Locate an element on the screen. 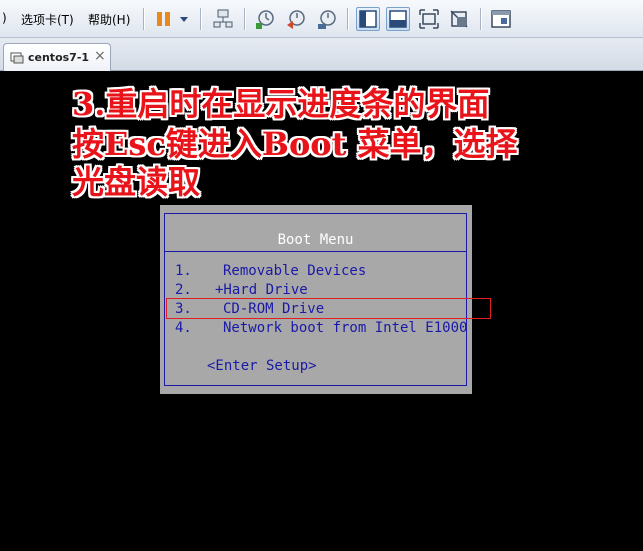 This screenshot has height=551, width=643. power-dropdown-button is located at coordinates (184, 19).